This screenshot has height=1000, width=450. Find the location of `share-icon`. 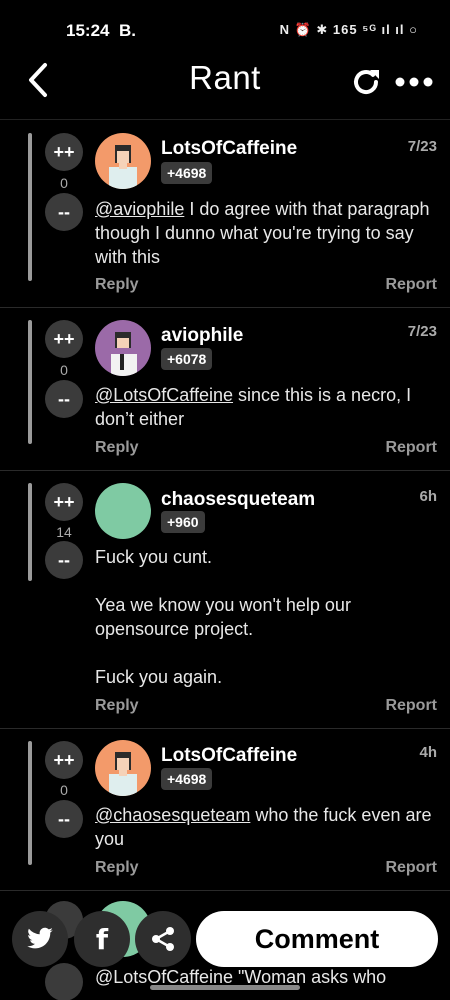

share-icon is located at coordinates (163, 939).